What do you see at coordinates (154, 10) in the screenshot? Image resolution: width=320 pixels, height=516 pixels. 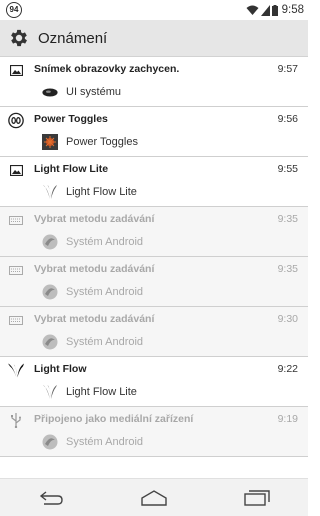 I see `status-bar: 94 9:58` at bounding box center [154, 10].